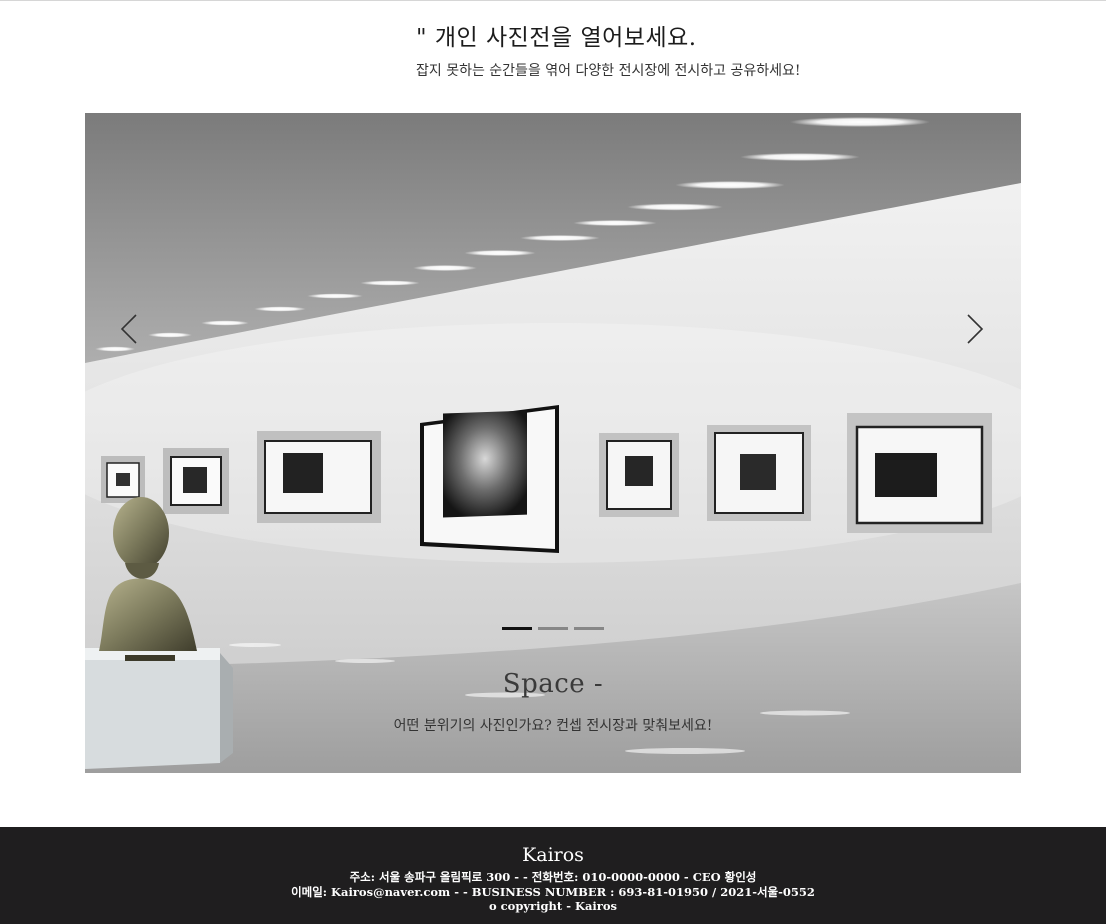 The width and height of the screenshot is (1106, 924). I want to click on slide-caption-title: Space -, so click(553, 684).